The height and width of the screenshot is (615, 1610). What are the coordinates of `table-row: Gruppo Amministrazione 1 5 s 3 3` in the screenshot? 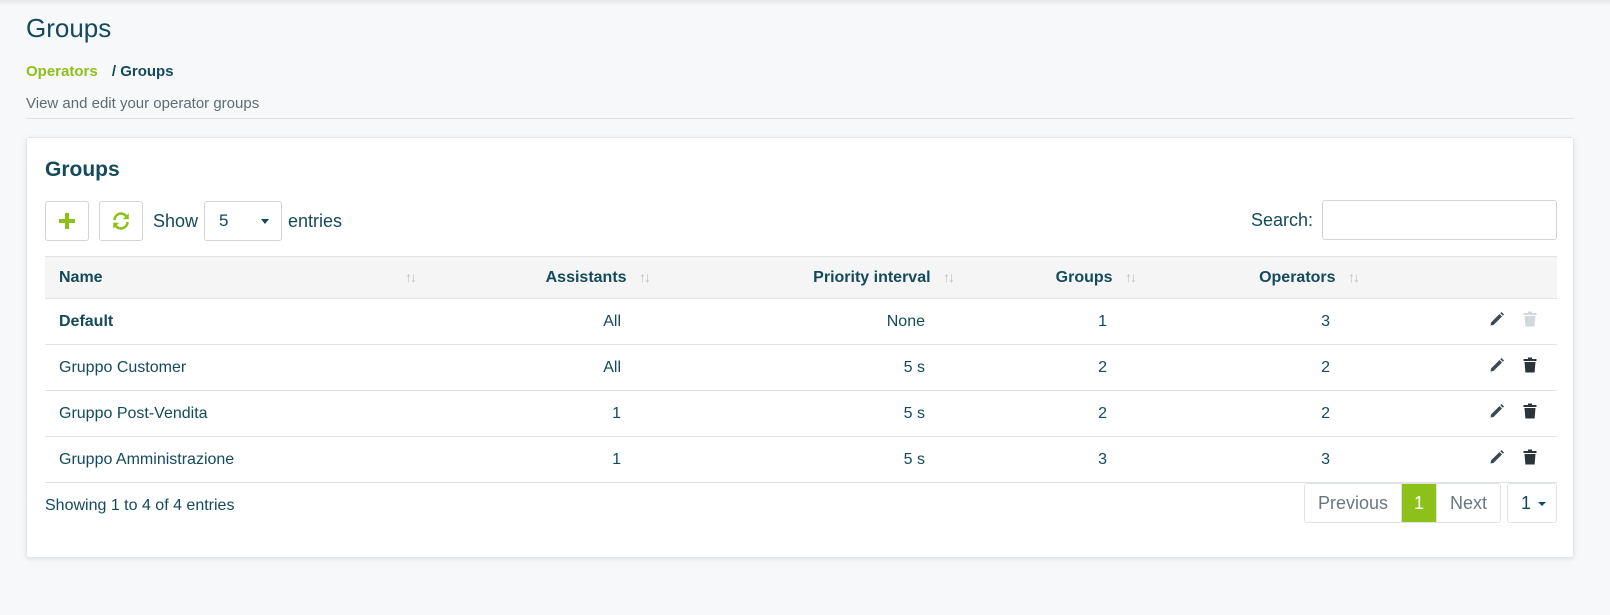 It's located at (801, 459).